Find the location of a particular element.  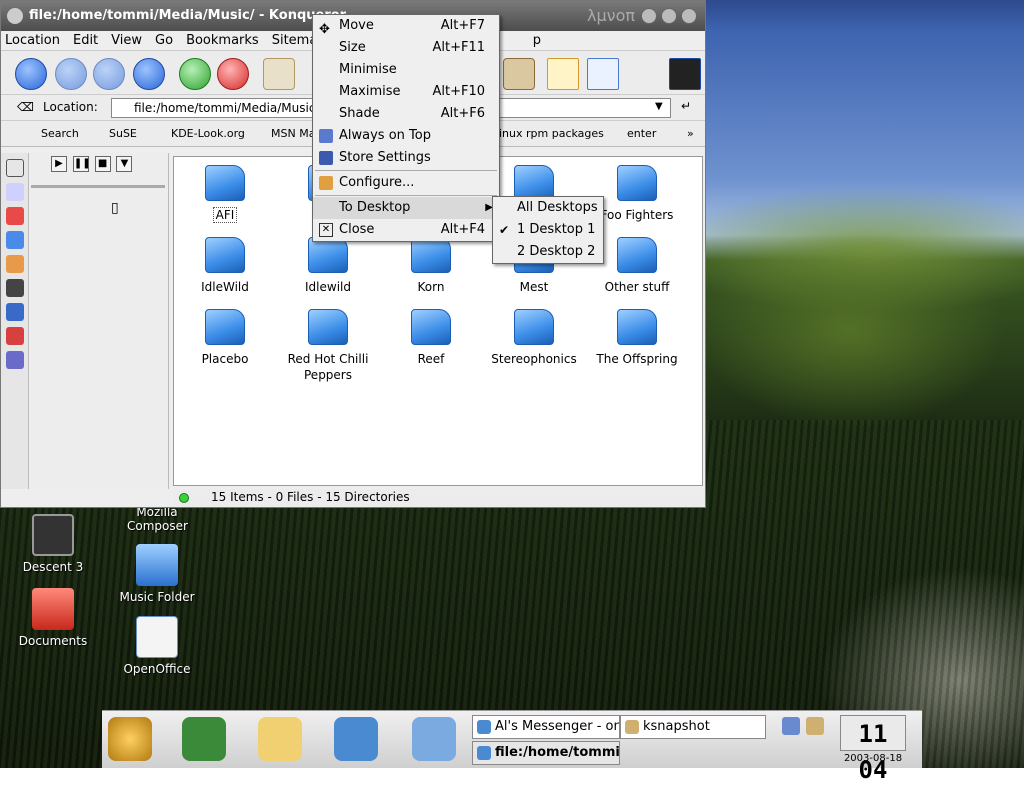

hourglass-icon is located at coordinates (632, 727).